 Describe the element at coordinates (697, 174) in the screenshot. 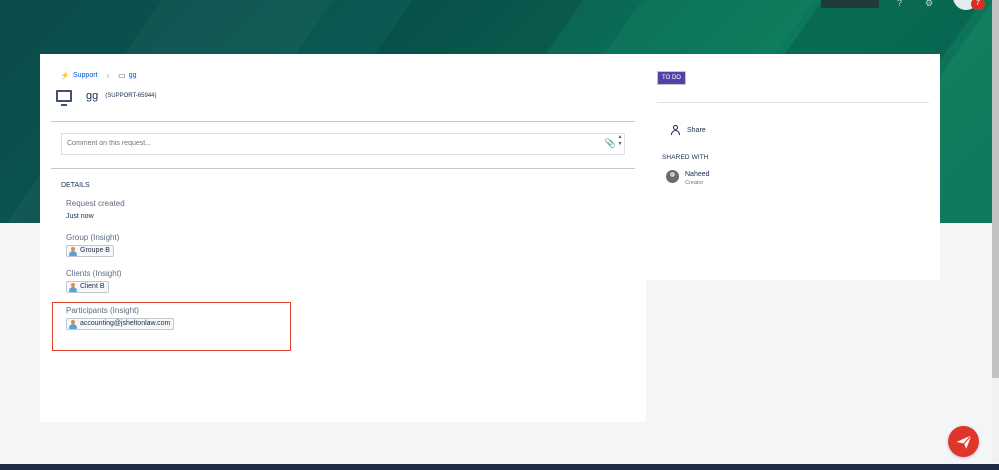

I see `user-name: Naheed` at that location.